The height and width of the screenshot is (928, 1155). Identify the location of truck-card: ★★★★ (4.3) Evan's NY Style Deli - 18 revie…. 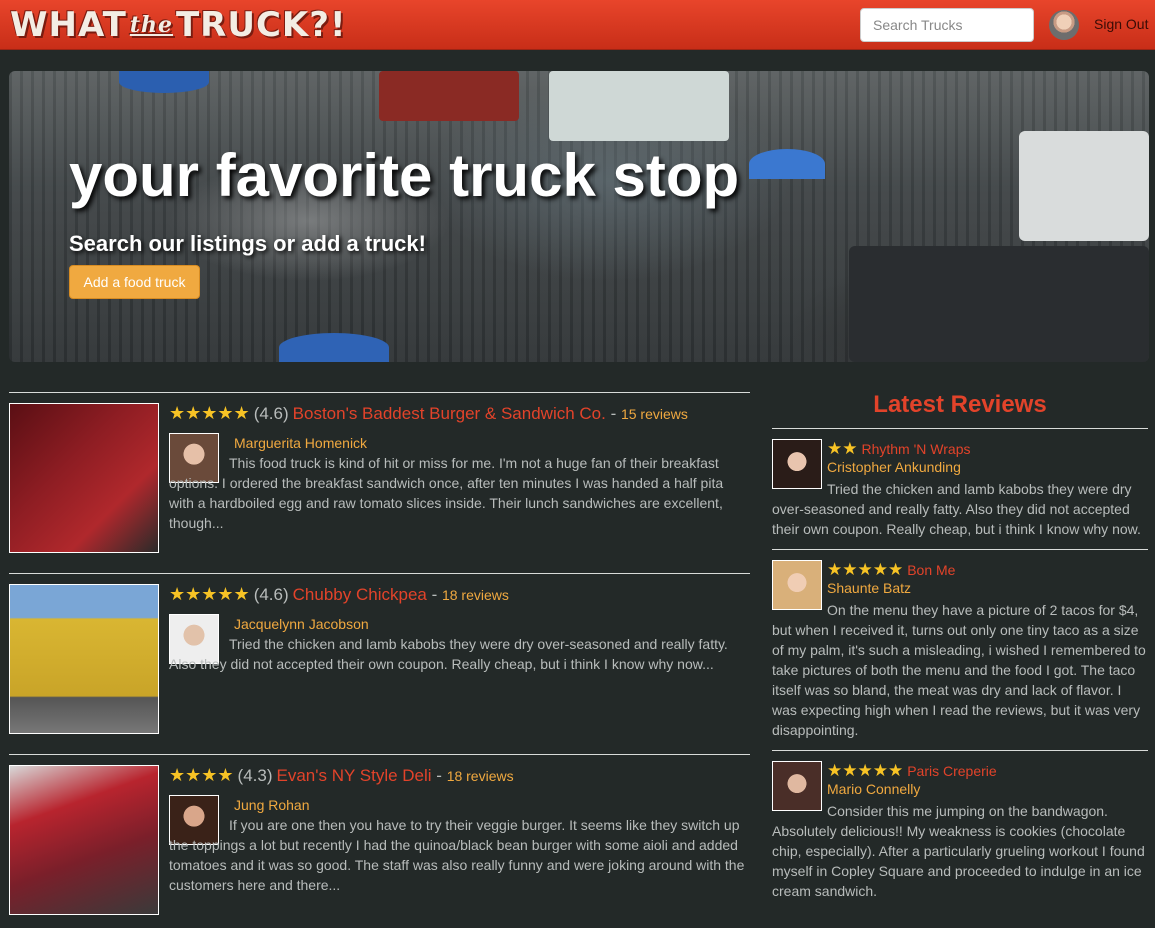
(379, 841).